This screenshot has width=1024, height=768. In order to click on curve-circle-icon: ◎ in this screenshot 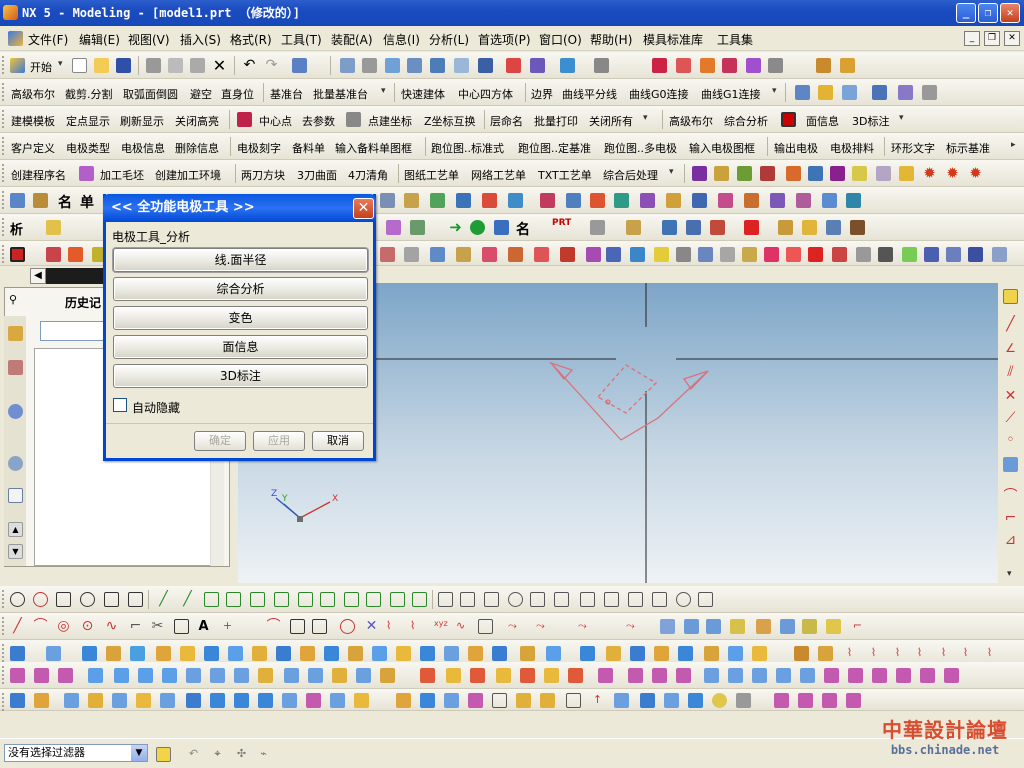, I will do `click(63, 626)`.